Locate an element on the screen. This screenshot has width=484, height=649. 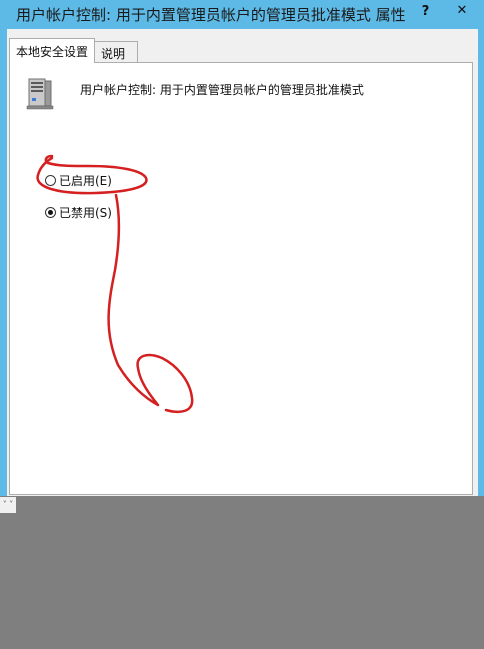
window-right-border is located at coordinates (481, 262).